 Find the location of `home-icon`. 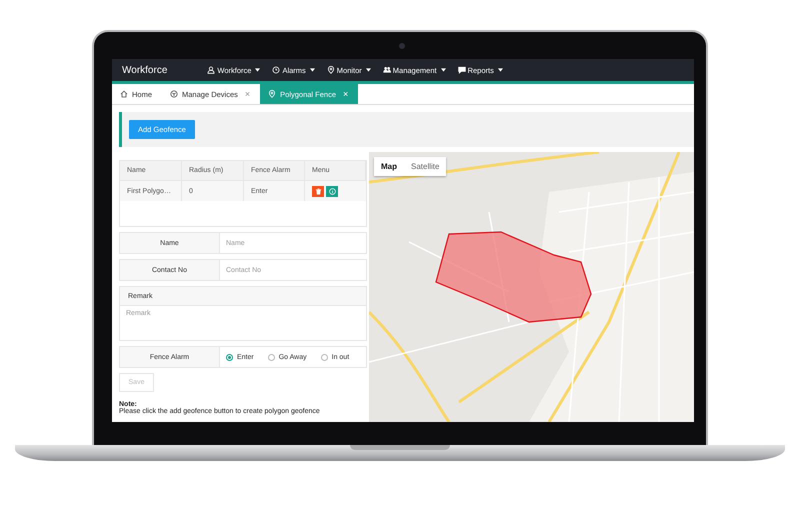

home-icon is located at coordinates (124, 94).